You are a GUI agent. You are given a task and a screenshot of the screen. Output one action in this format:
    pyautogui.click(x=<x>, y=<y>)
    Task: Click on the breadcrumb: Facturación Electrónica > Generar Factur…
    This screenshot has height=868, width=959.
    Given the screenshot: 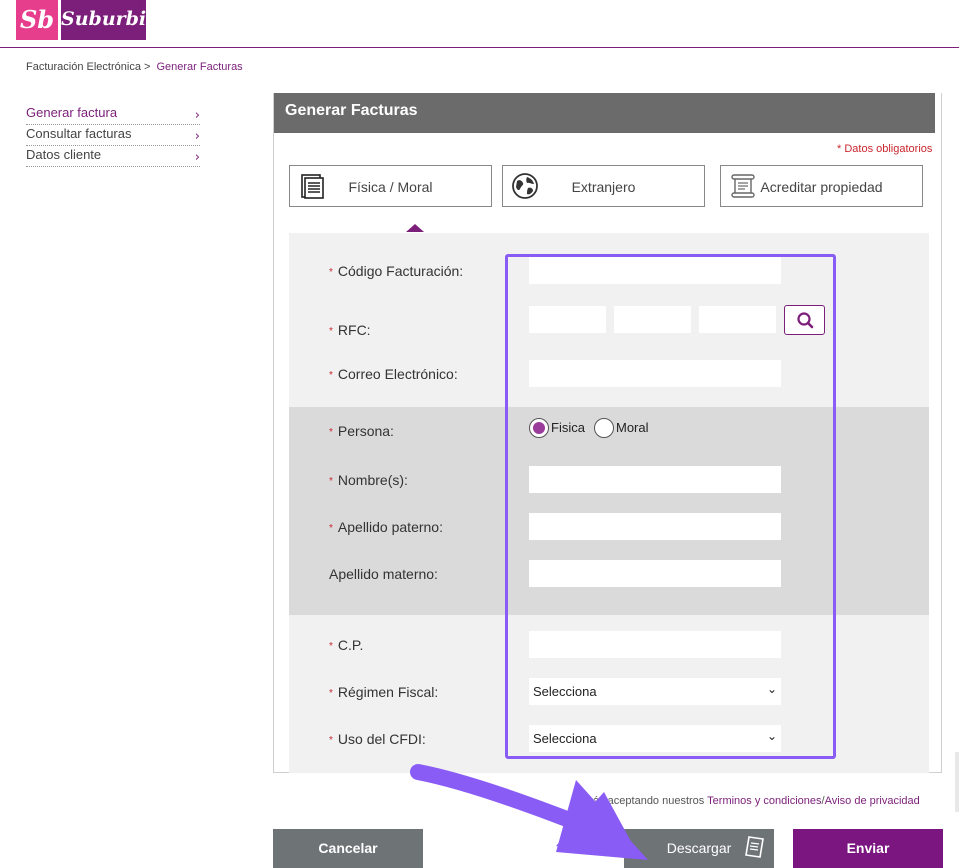 What is the action you would take?
    pyautogui.click(x=134, y=67)
    